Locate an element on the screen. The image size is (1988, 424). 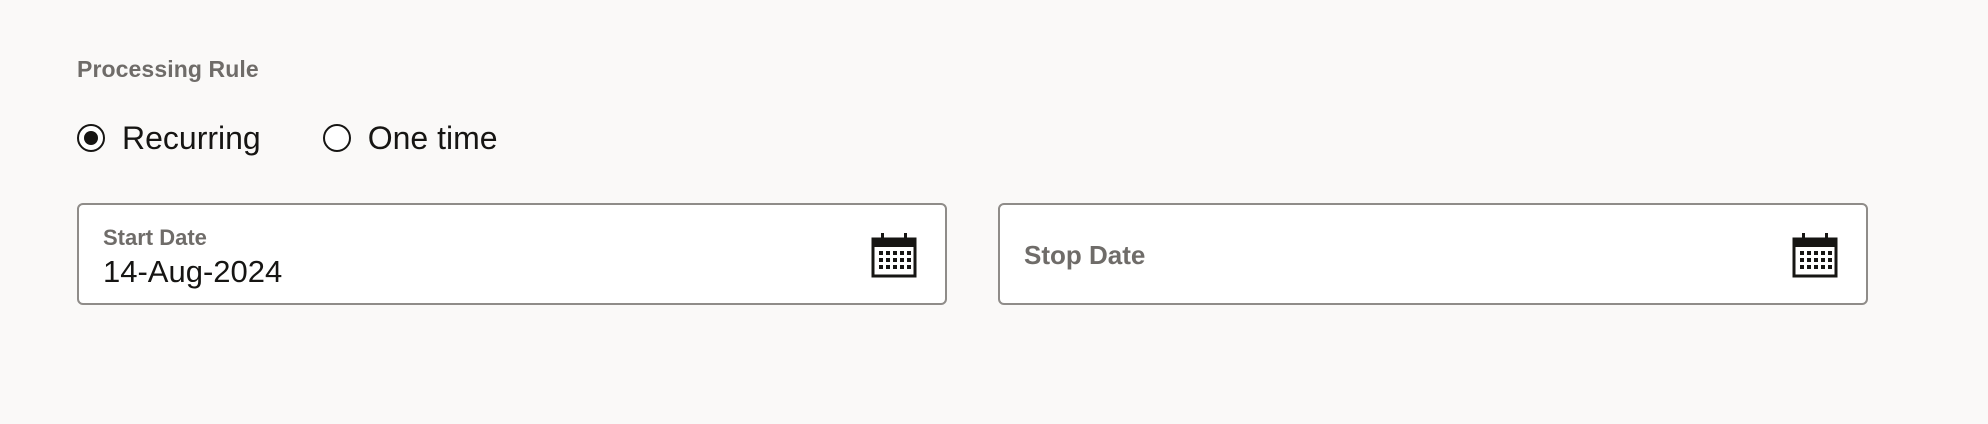
radio-option-one-time: One time is located at coordinates (410, 138).